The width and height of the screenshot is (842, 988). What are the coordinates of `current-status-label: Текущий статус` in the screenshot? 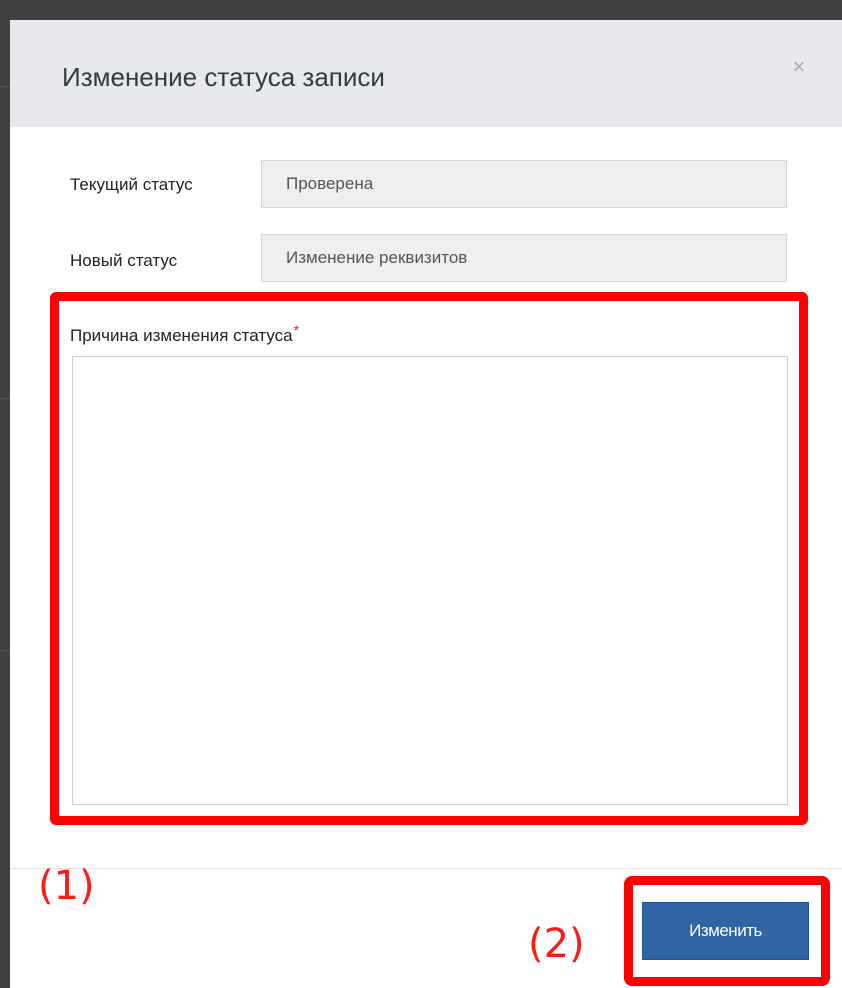 It's located at (131, 184).